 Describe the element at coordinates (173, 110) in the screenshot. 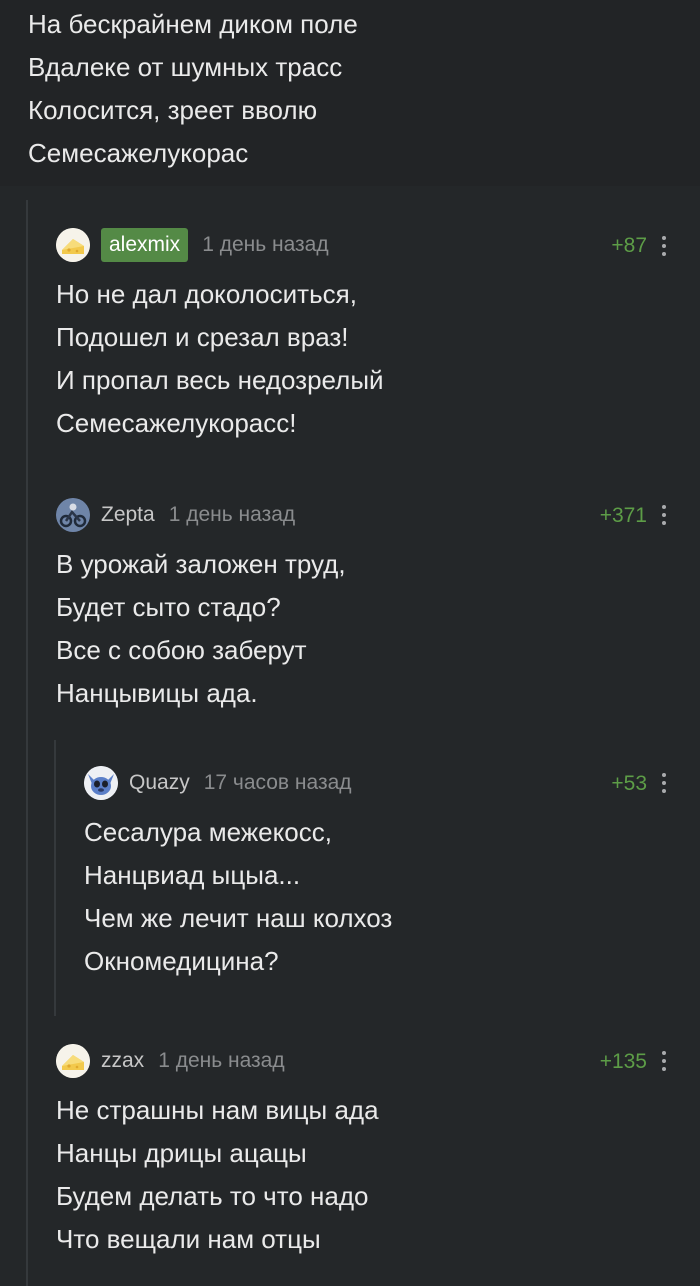

I see `comment-line: Колосится, зреет вволю` at that location.